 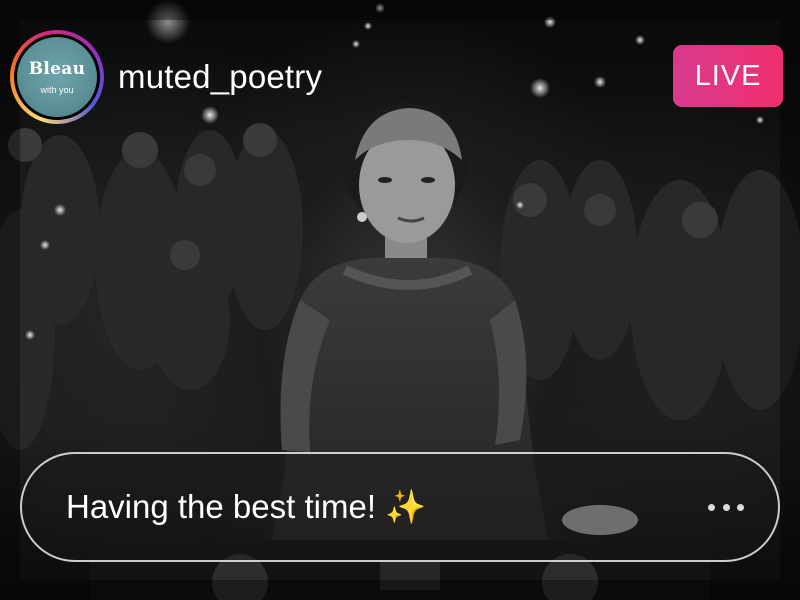 What do you see at coordinates (220, 77) in the screenshot?
I see `username-label: muted_poetry` at bounding box center [220, 77].